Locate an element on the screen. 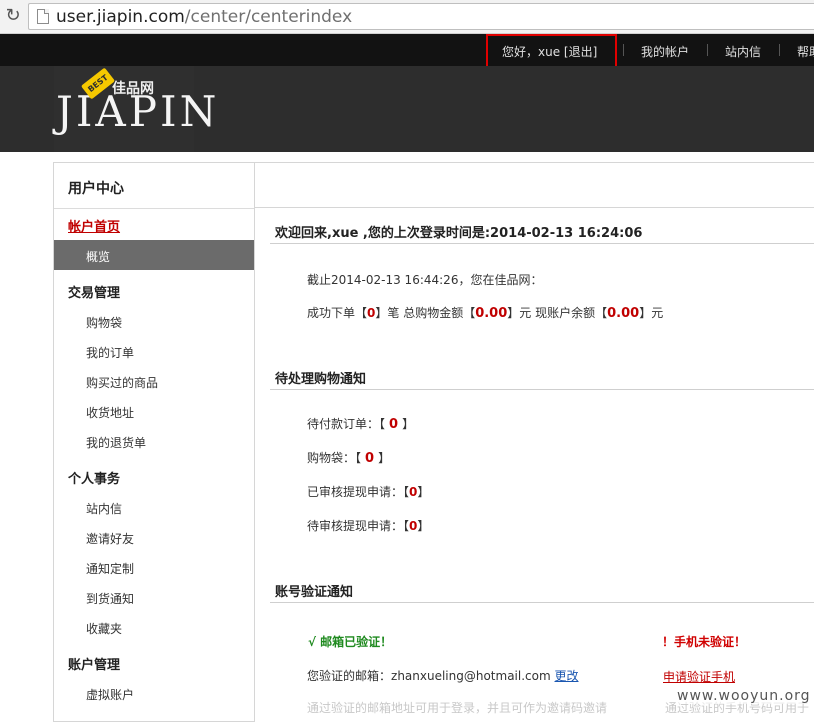  request-phone-verification-link: 申请验证手机 is located at coordinates (699, 676).